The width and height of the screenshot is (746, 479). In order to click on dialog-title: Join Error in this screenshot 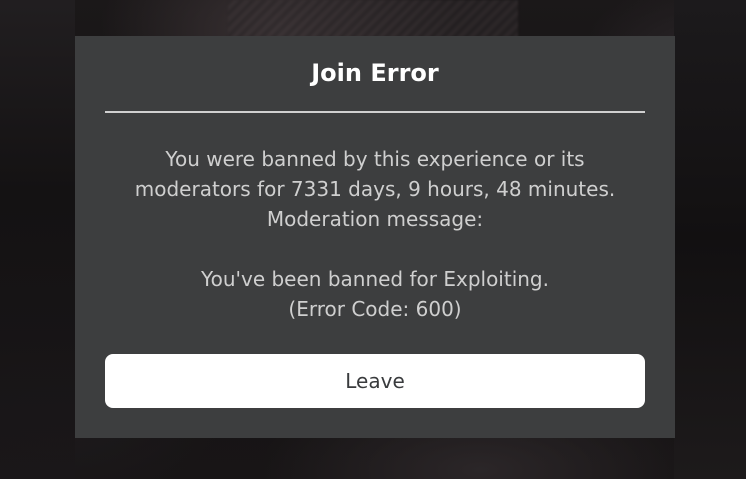, I will do `click(375, 73)`.